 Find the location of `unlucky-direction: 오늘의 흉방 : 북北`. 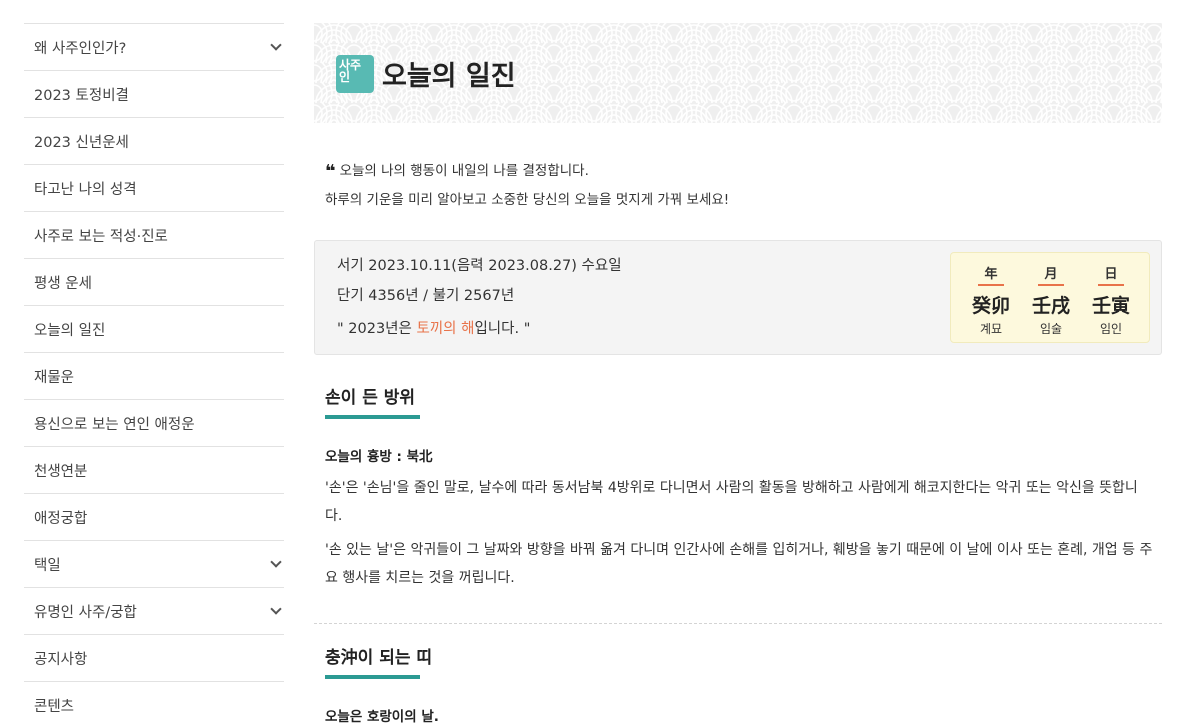

unlucky-direction: 오늘의 흉방 : 북北 is located at coordinates (379, 457).